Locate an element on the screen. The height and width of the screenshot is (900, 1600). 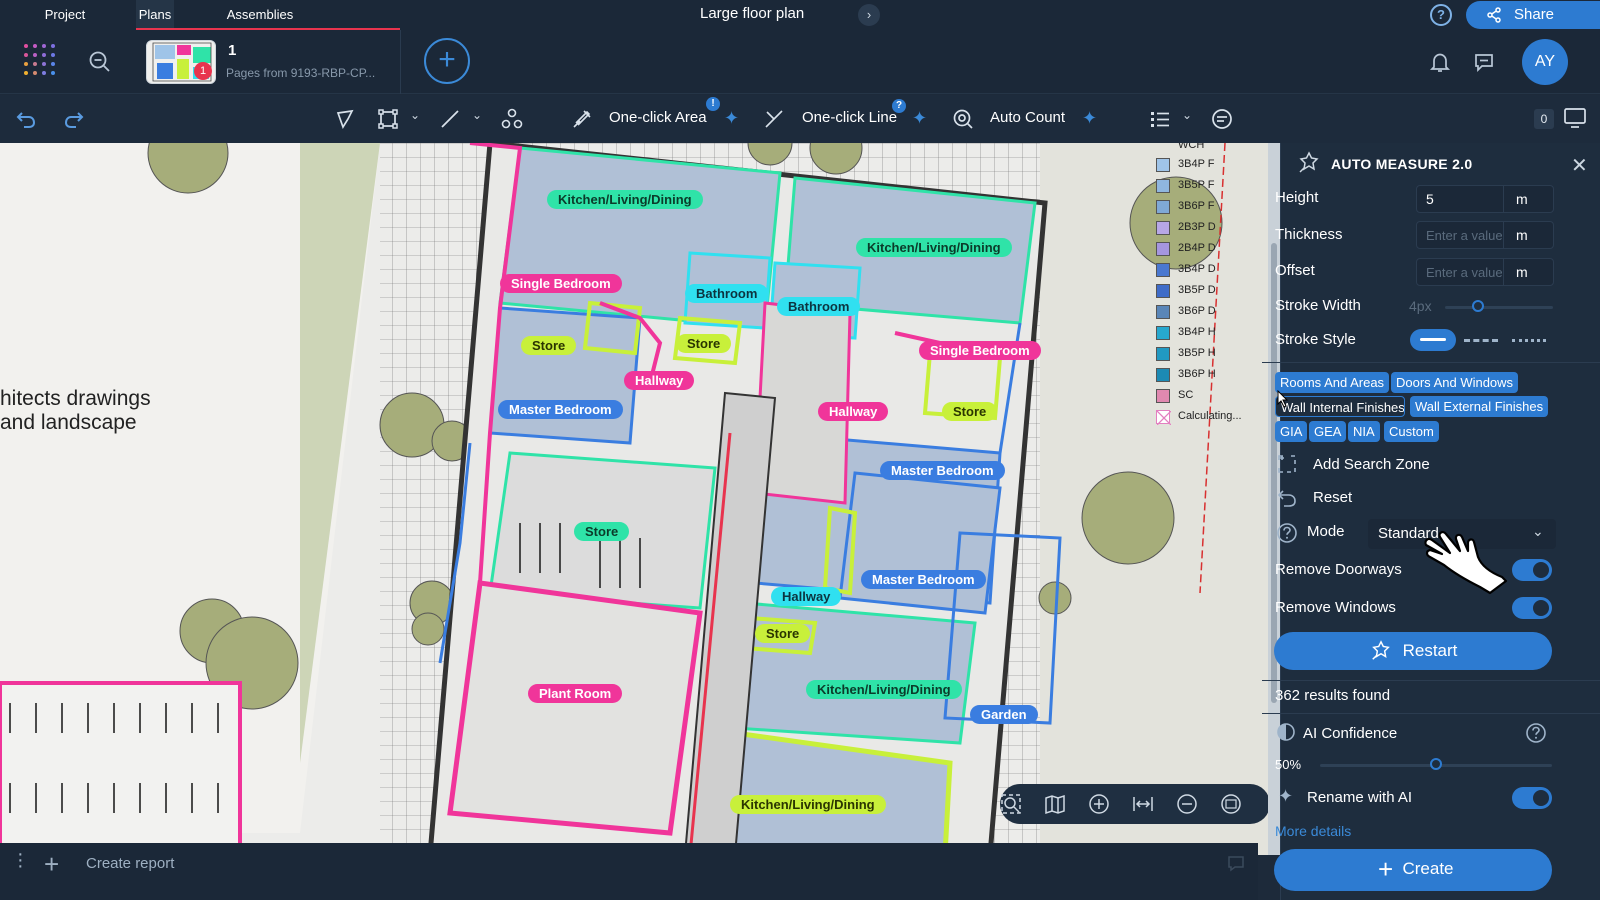
zoom-in-icon is located at coordinates (1099, 806).